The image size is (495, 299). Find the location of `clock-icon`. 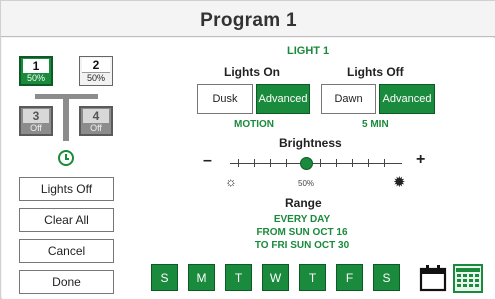

clock-icon is located at coordinates (66, 158).